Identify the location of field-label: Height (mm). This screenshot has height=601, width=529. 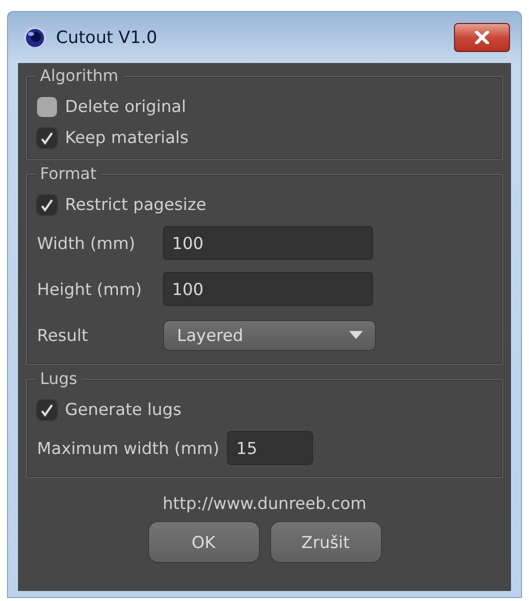
(90, 289).